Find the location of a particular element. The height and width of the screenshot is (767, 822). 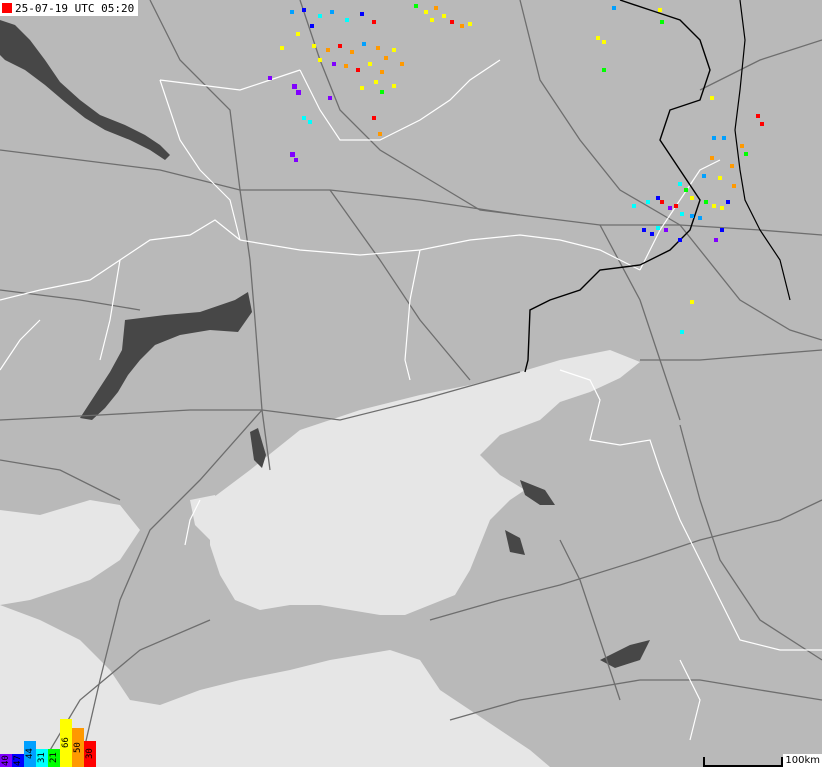

scale-line is located at coordinates (743, 762).